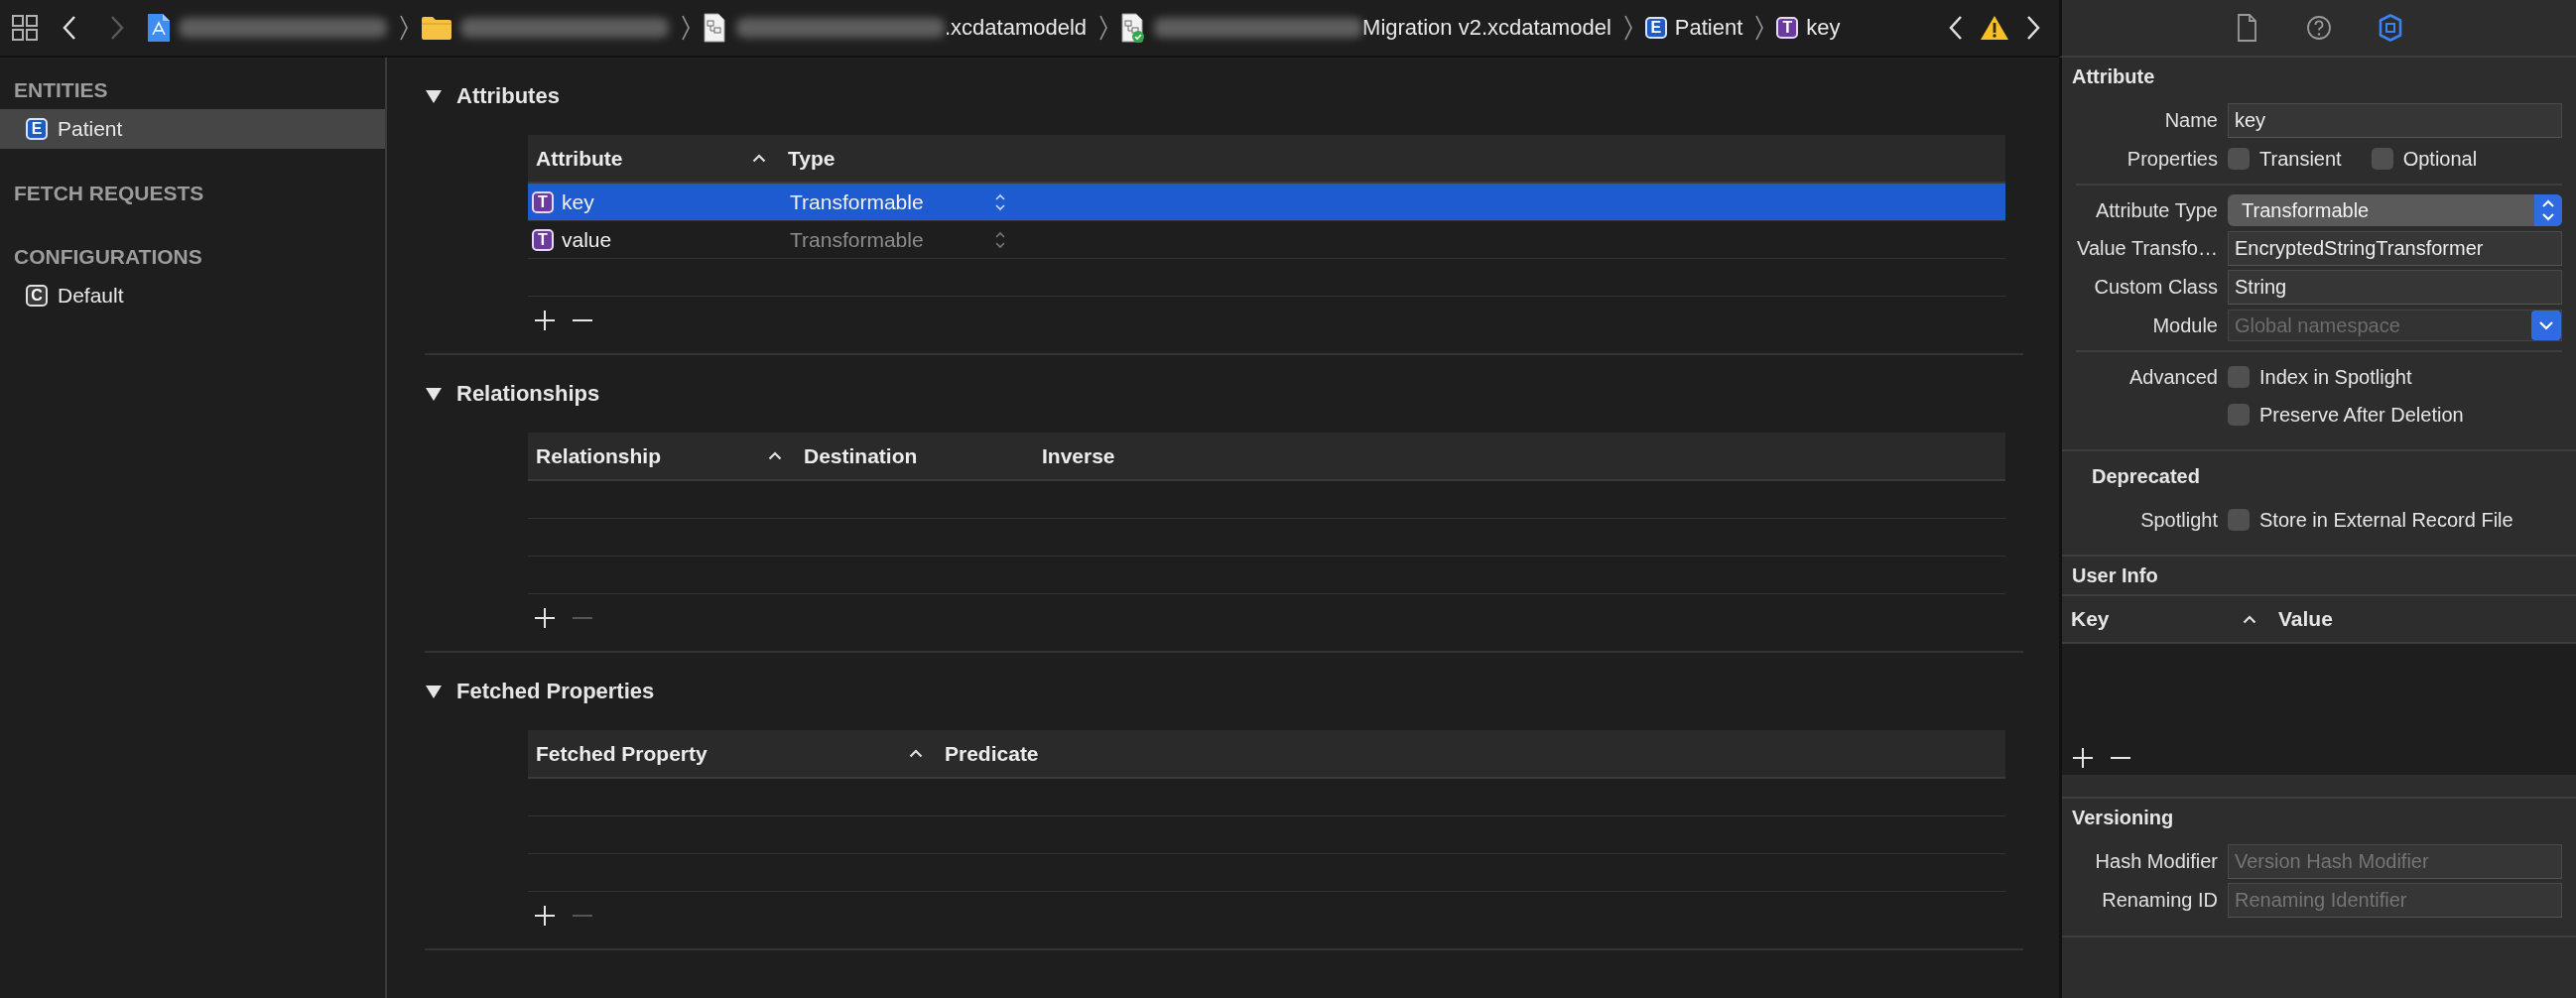  I want to click on model-file-check-icon, so click(1133, 28).